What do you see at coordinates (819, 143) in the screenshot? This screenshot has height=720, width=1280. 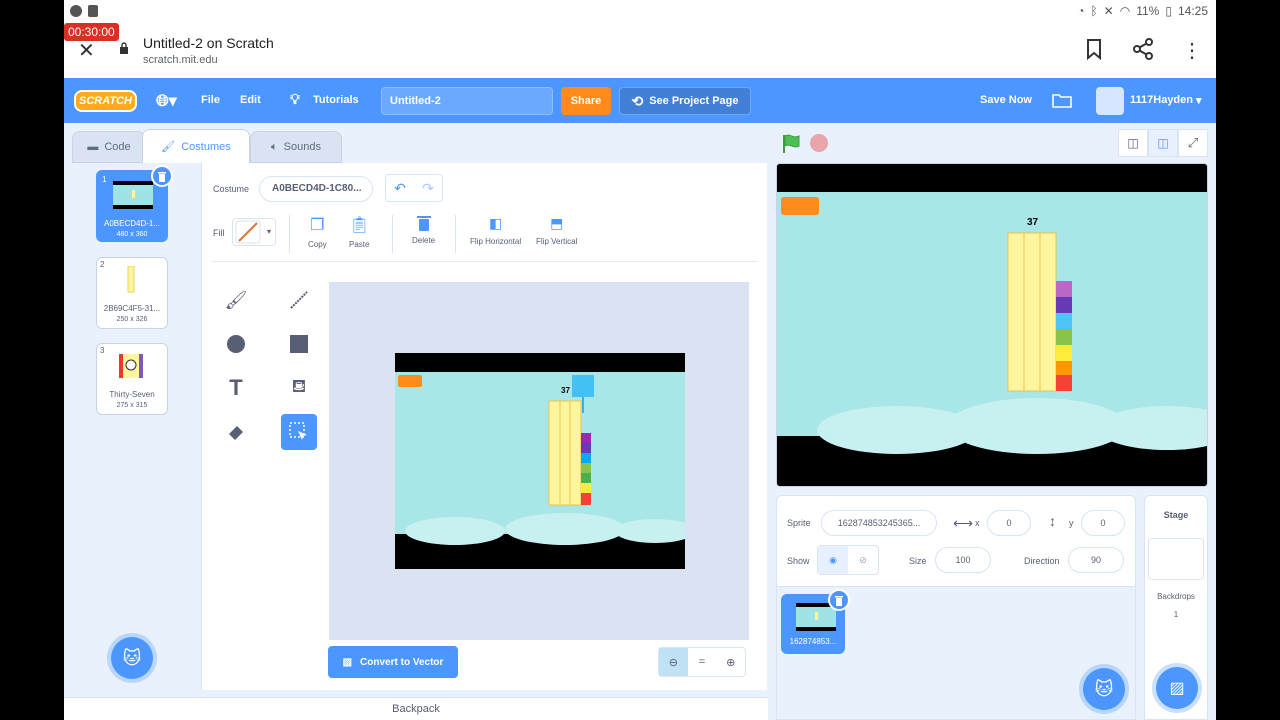 I see `stop-icon` at bounding box center [819, 143].